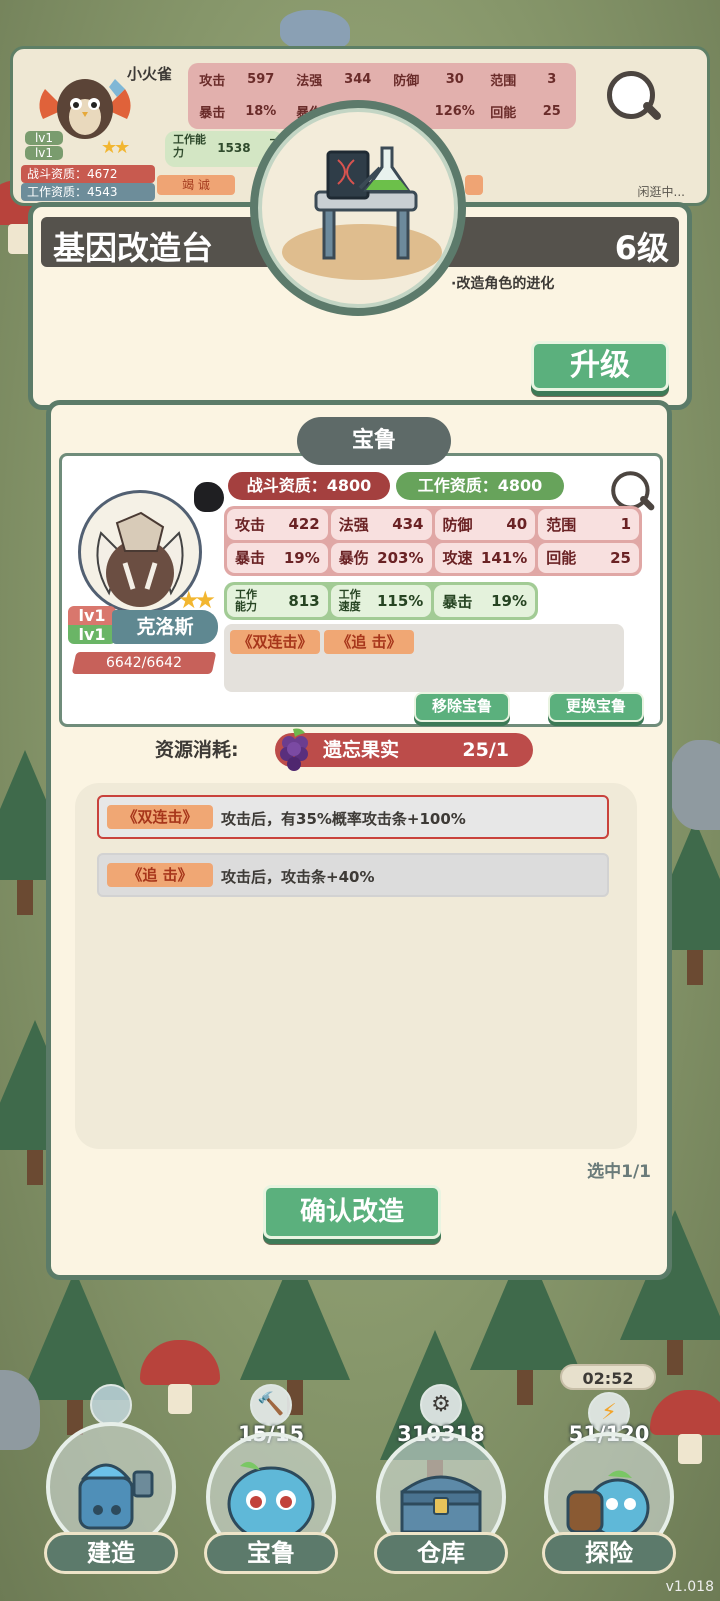 This screenshot has width=720, height=1601. Describe the element at coordinates (352, 1212) in the screenshot. I see `confirm-modify-button: 确认改造` at that location.